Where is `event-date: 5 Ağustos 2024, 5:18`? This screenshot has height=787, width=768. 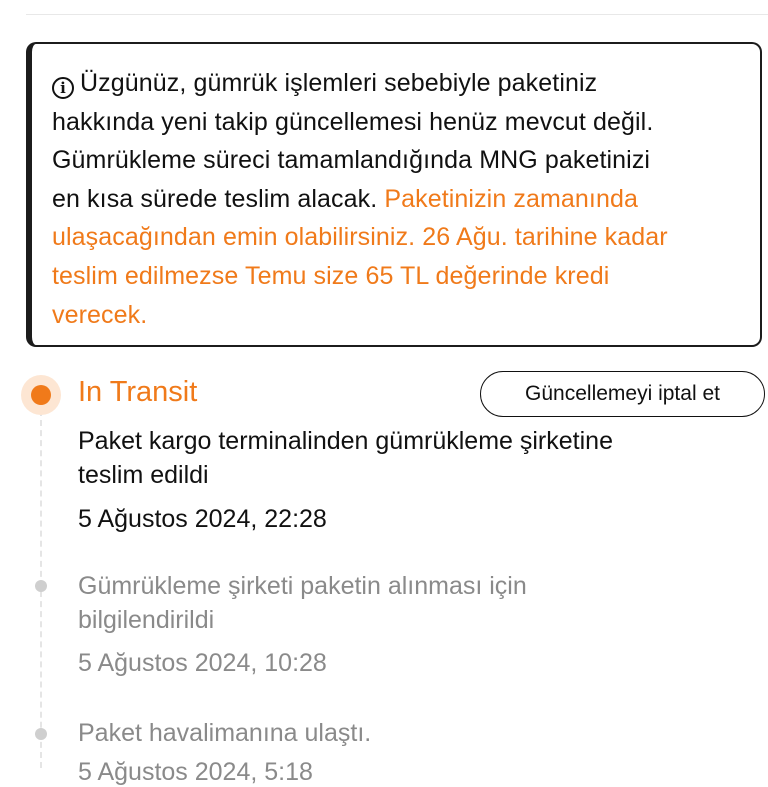 event-date: 5 Ağustos 2024, 5:18 is located at coordinates (195, 772).